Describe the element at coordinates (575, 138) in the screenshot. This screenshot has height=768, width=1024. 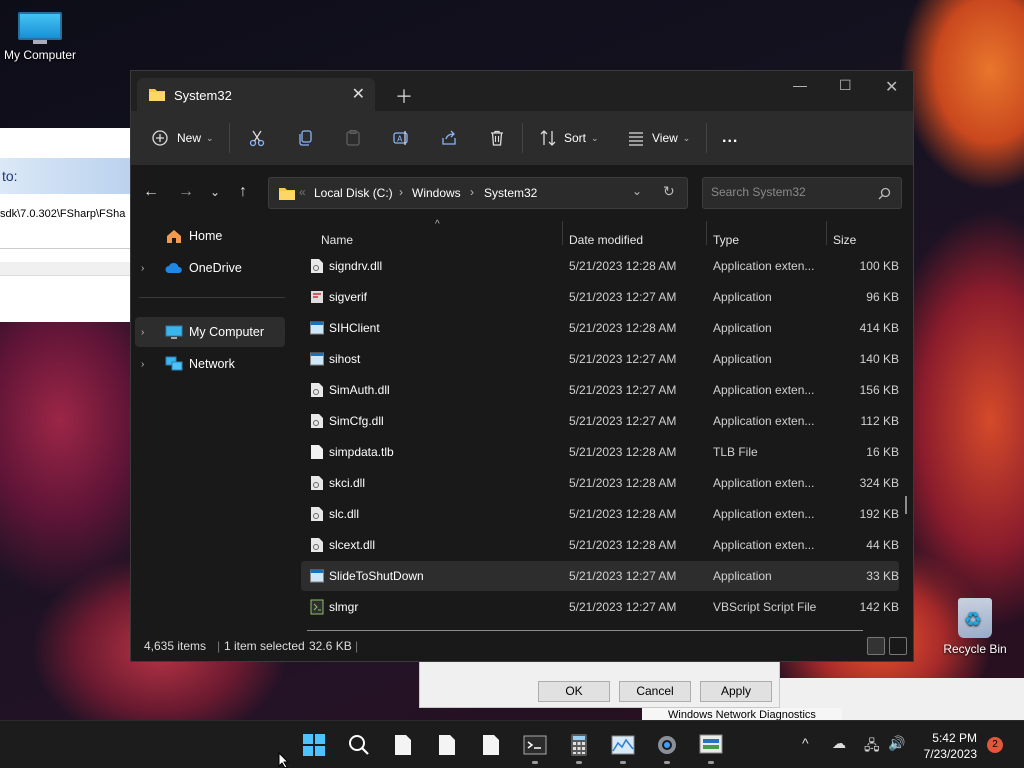
I see `sort-button-label: Sort` at that location.